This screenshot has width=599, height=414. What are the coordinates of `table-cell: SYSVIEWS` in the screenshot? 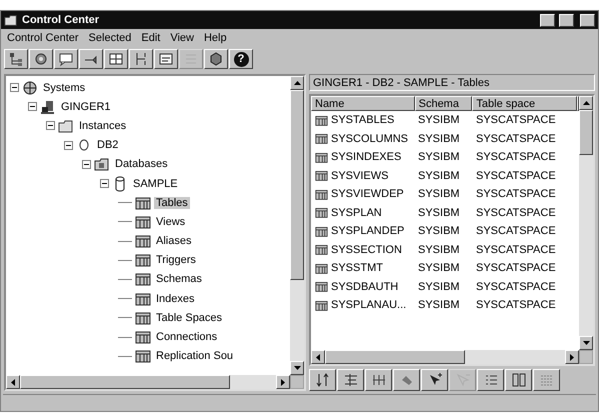 It's located at (359, 176).